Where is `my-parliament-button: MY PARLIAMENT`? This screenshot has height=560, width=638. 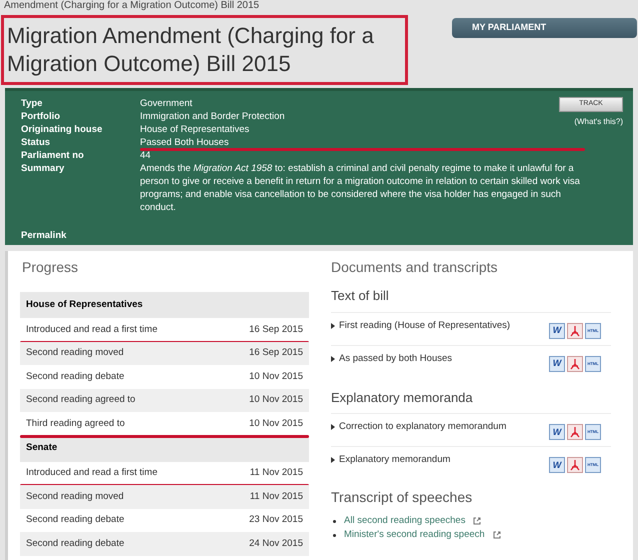 my-parliament-button: MY PARLIAMENT is located at coordinates (544, 28).